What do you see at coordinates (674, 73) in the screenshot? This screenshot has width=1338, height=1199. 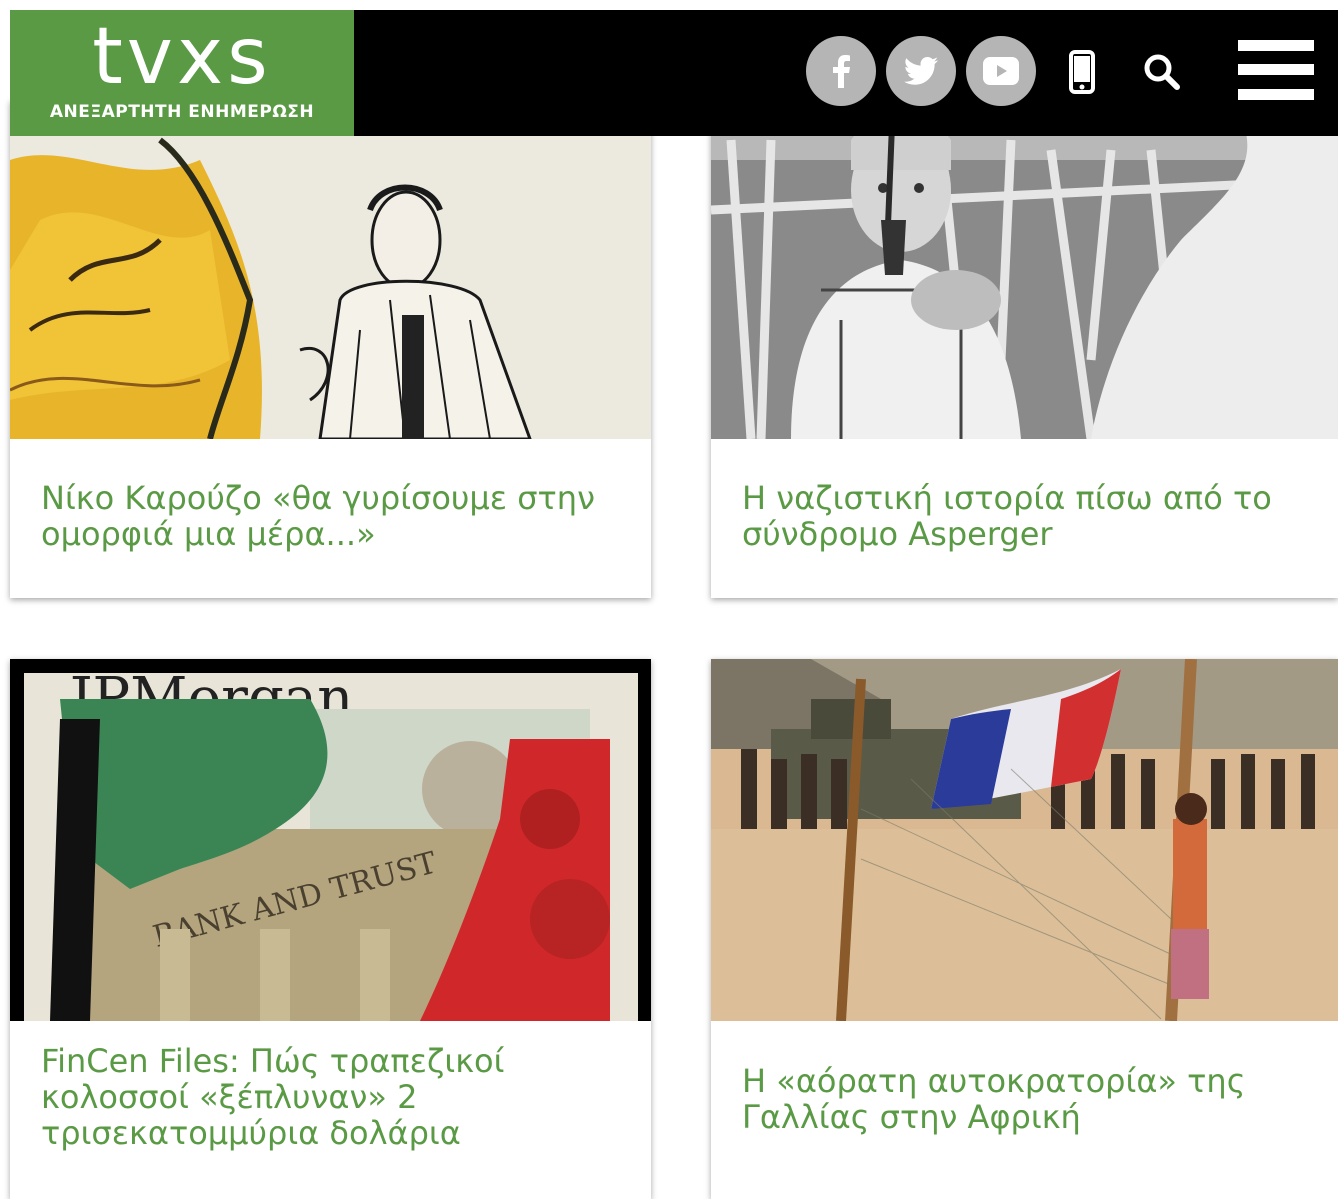 I see `site-header: tvxs ΑΝΕΞΑΡΤΗΤΗ ΕΝΗΜΕΡΩΣΗ` at bounding box center [674, 73].